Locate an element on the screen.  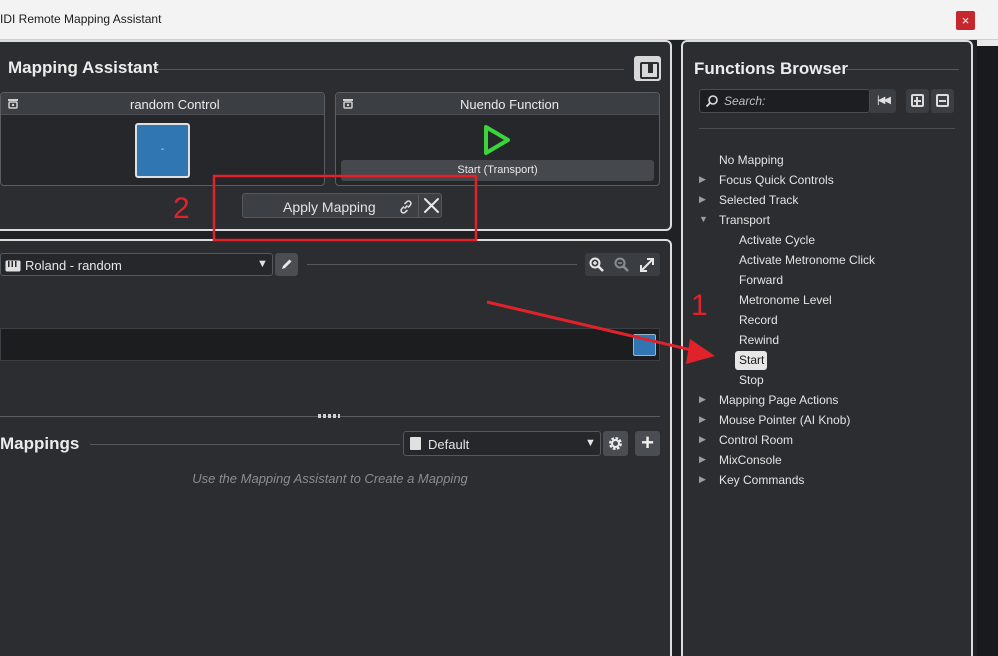
edit-device-button is located at coordinates (286, 264).